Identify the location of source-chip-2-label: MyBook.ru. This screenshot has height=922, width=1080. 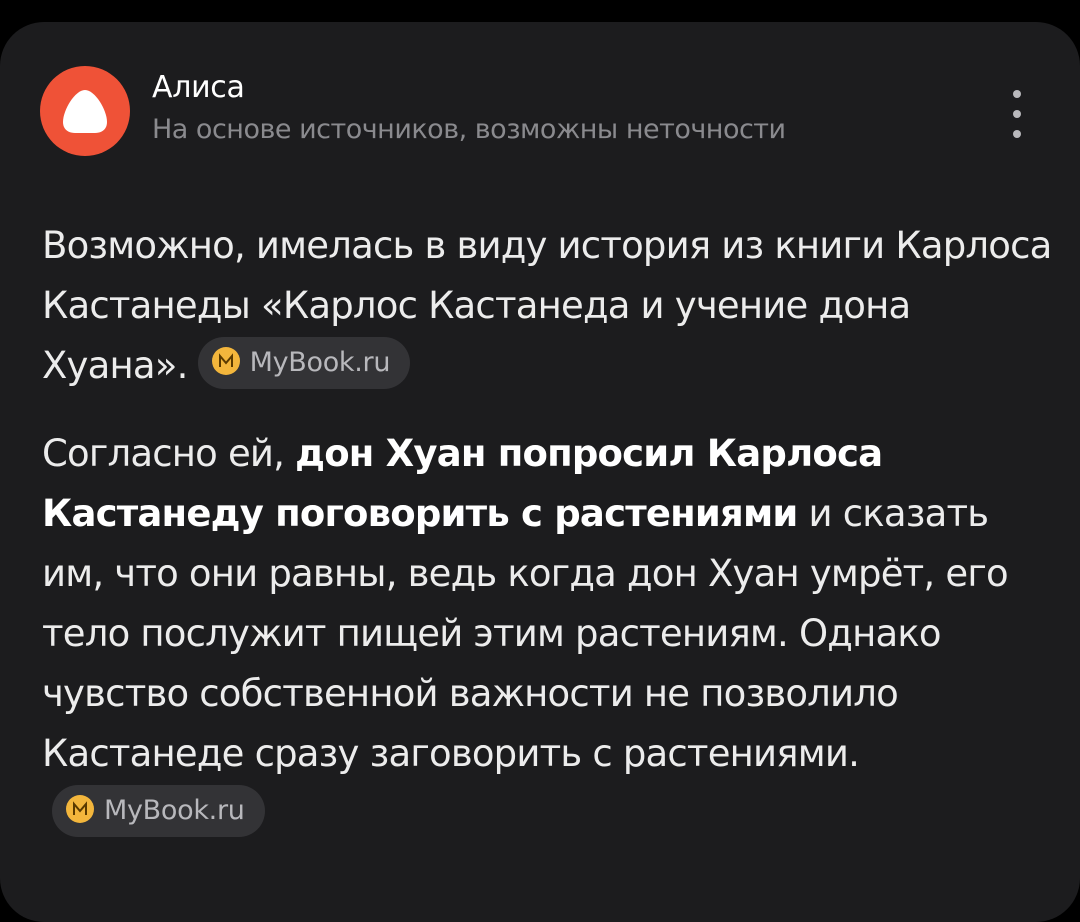
(174, 810).